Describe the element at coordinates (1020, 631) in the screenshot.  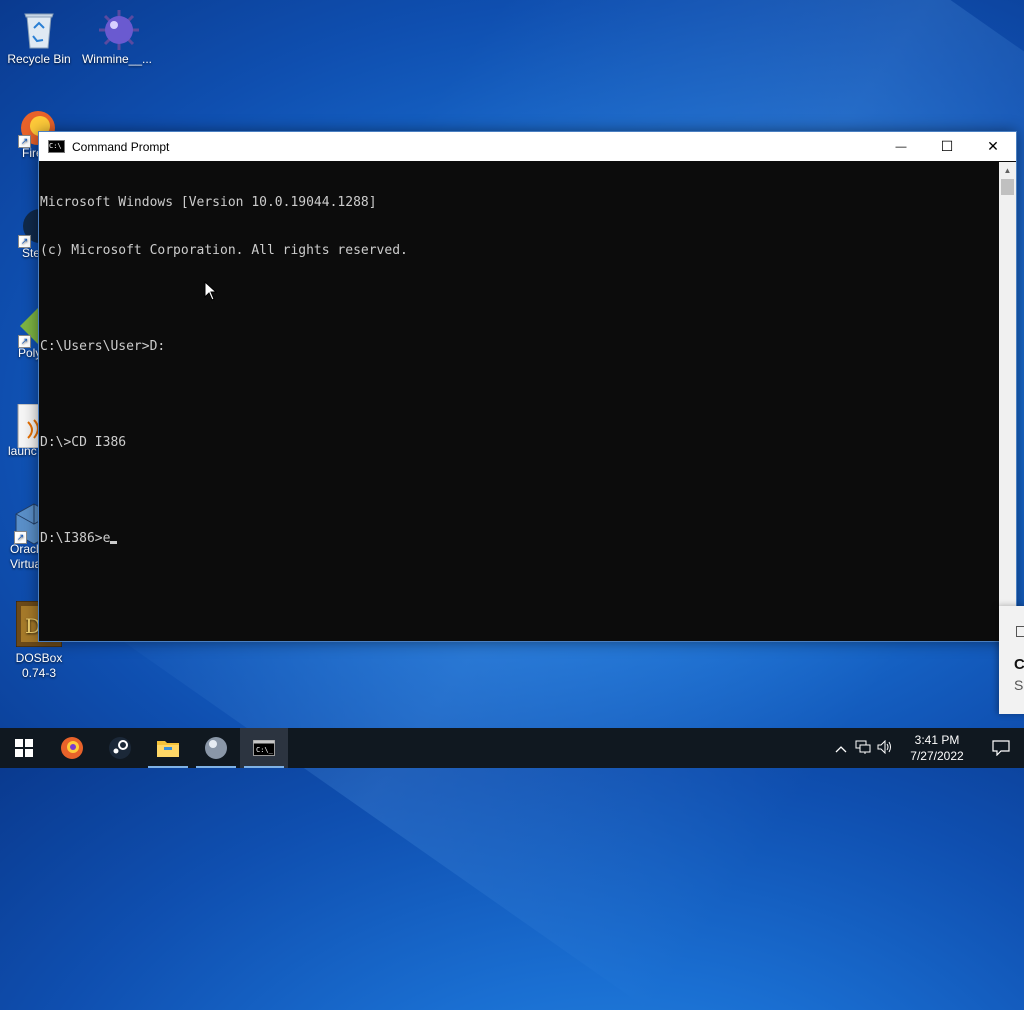
I see `notification-app-icon` at that location.